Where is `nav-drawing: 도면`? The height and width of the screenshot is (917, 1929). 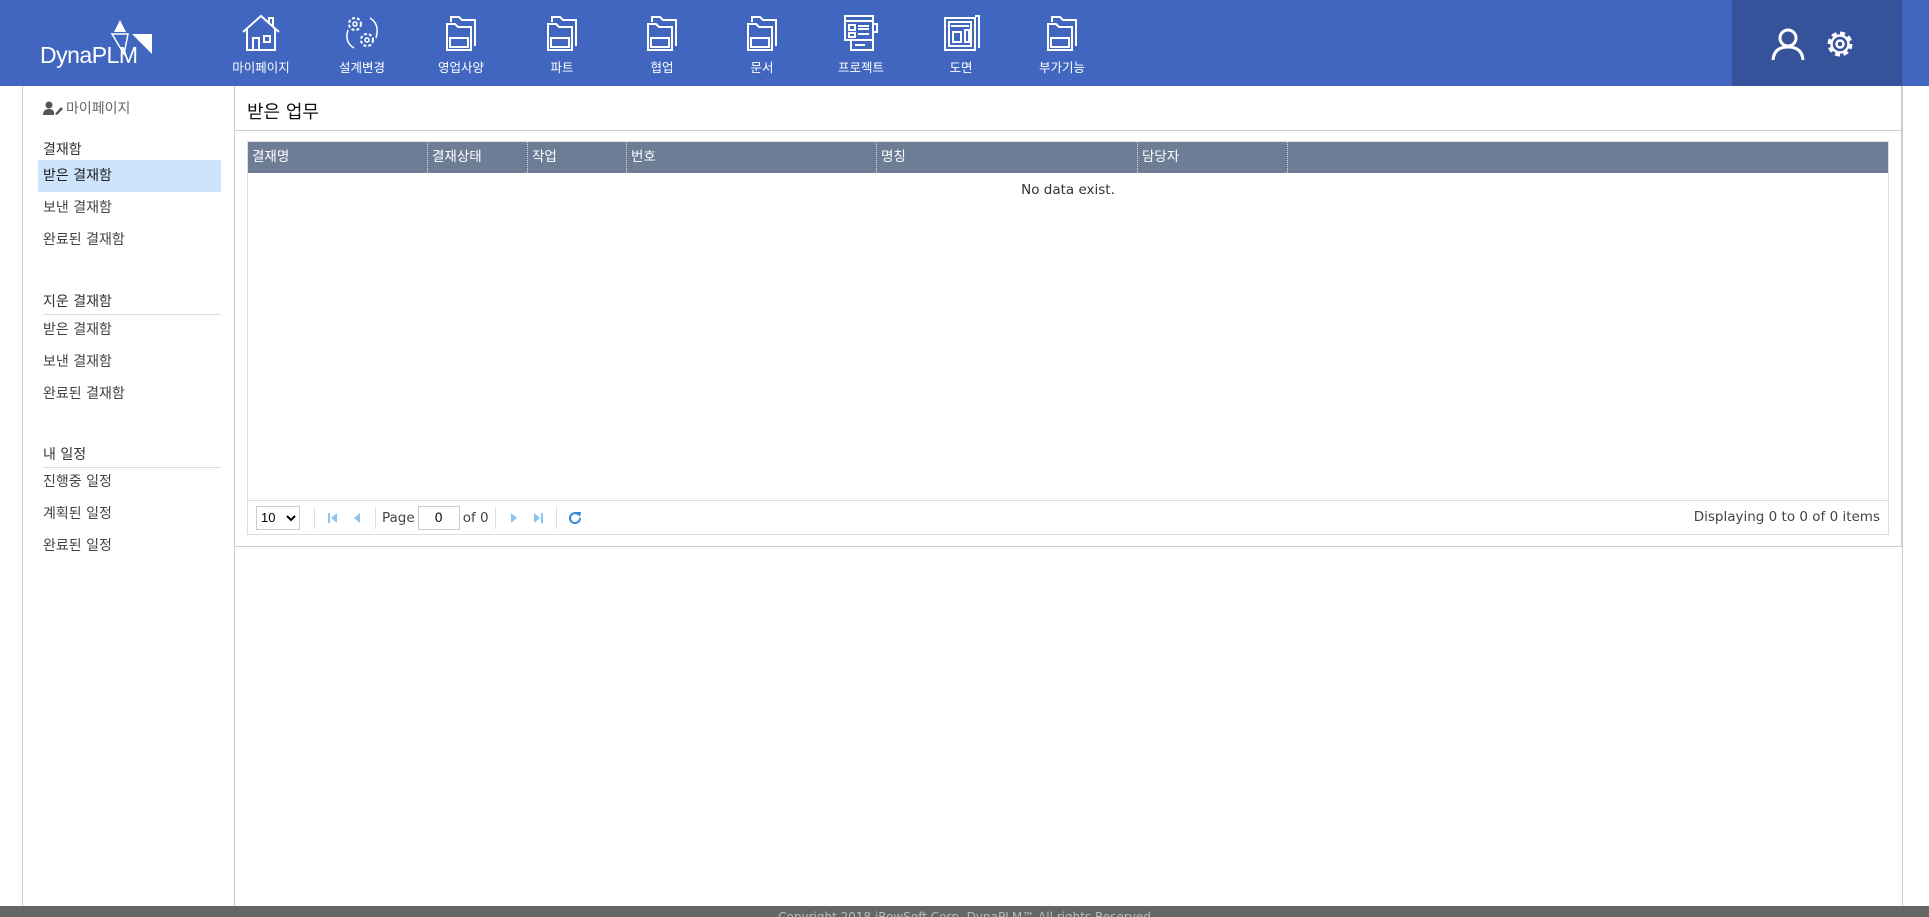
nav-drawing: 도면 is located at coordinates (961, 44).